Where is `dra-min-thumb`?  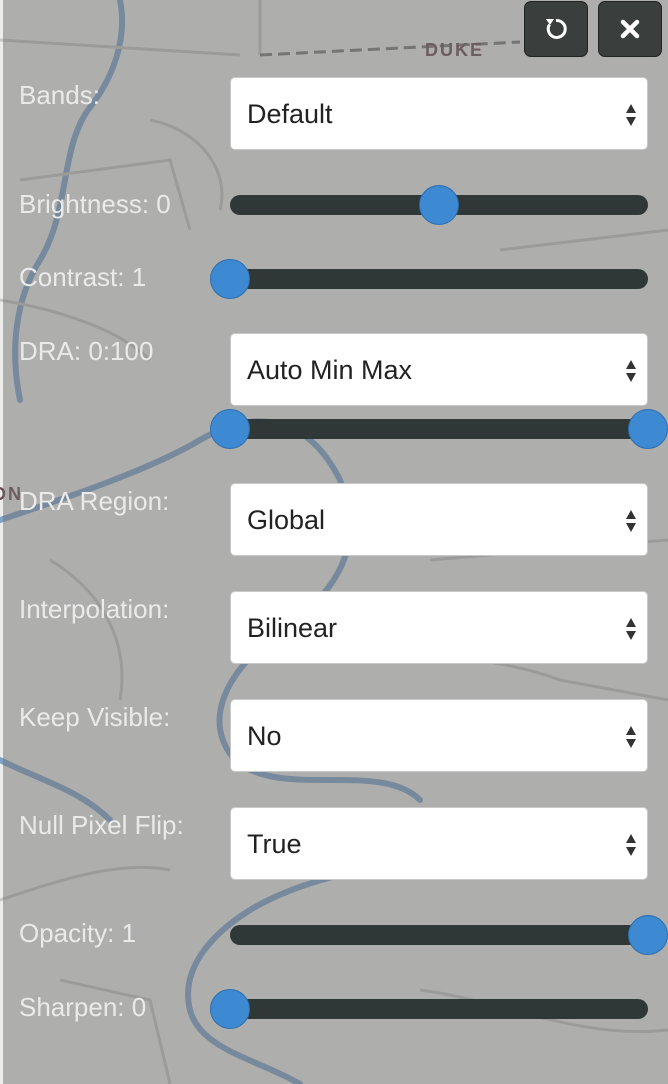
dra-min-thumb is located at coordinates (230, 429).